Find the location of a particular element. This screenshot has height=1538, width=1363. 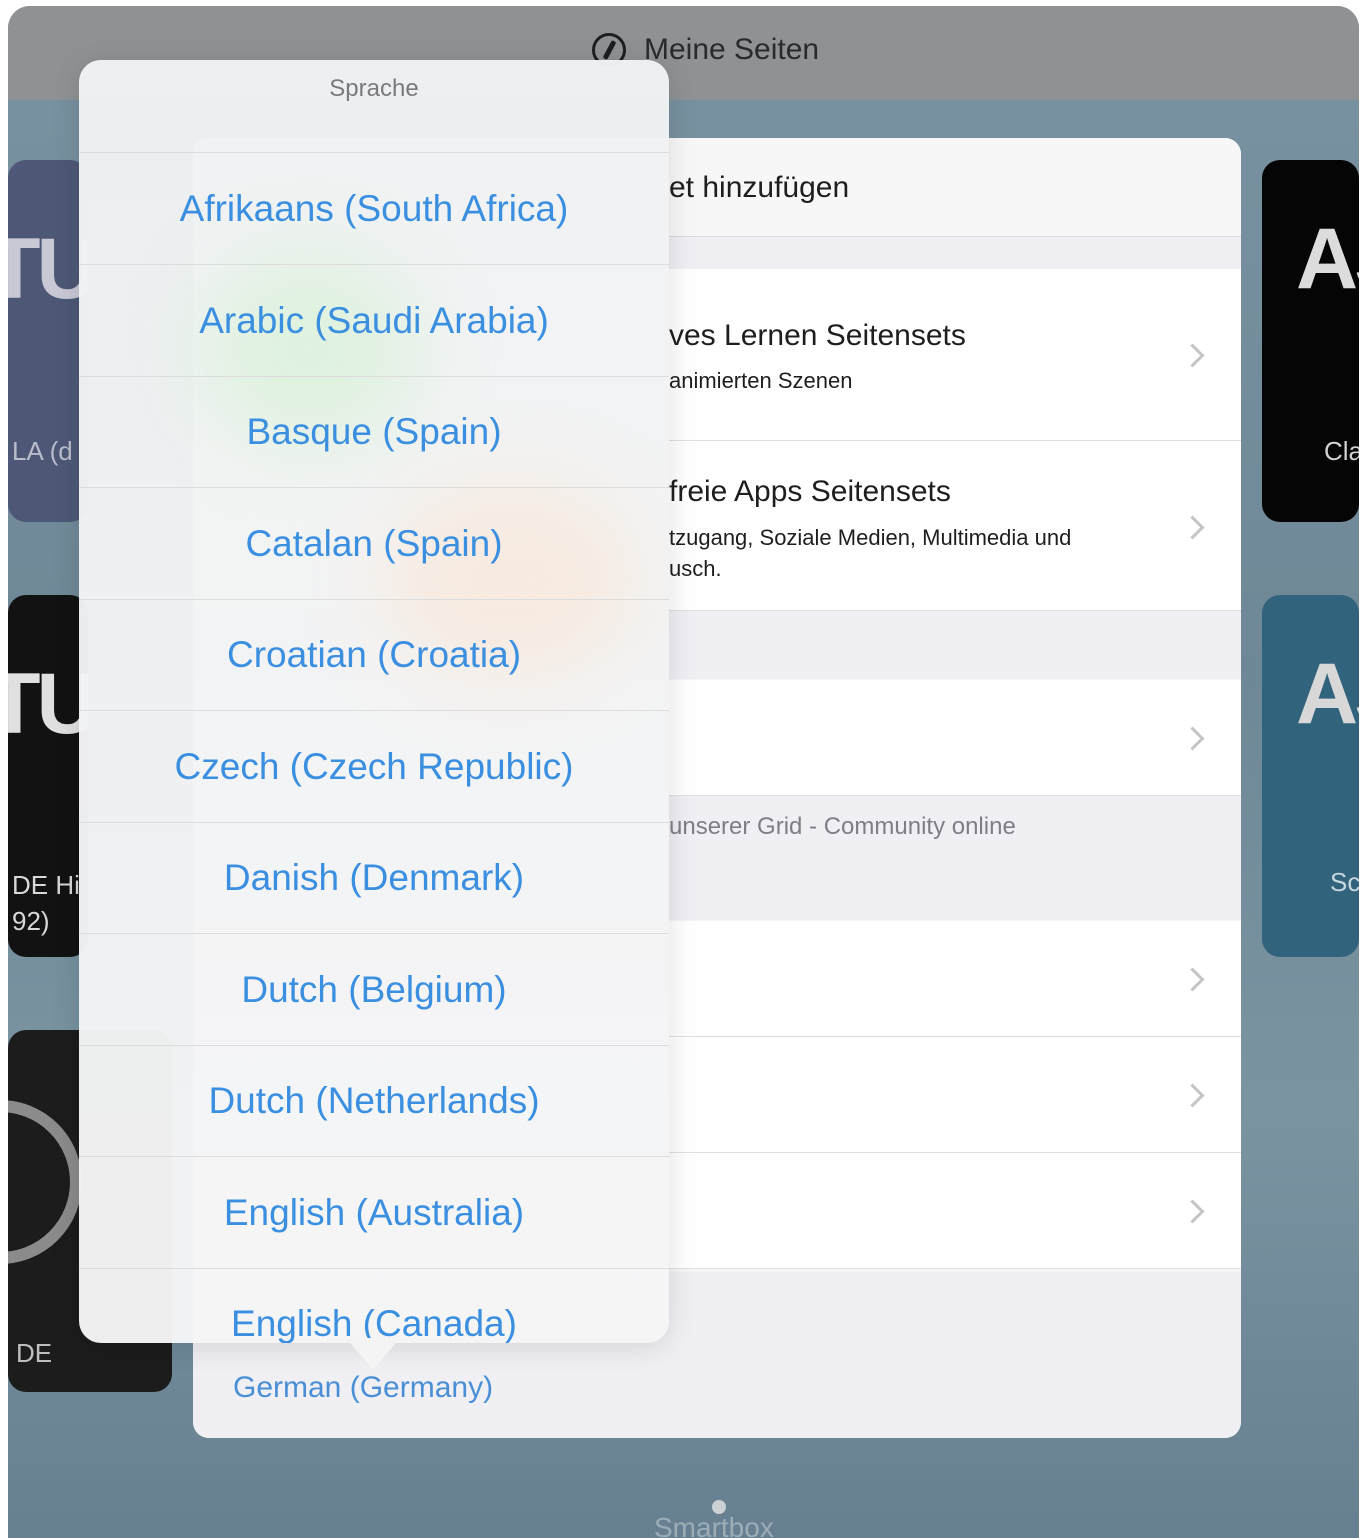

popover-title: Sprache is located at coordinates (374, 88).